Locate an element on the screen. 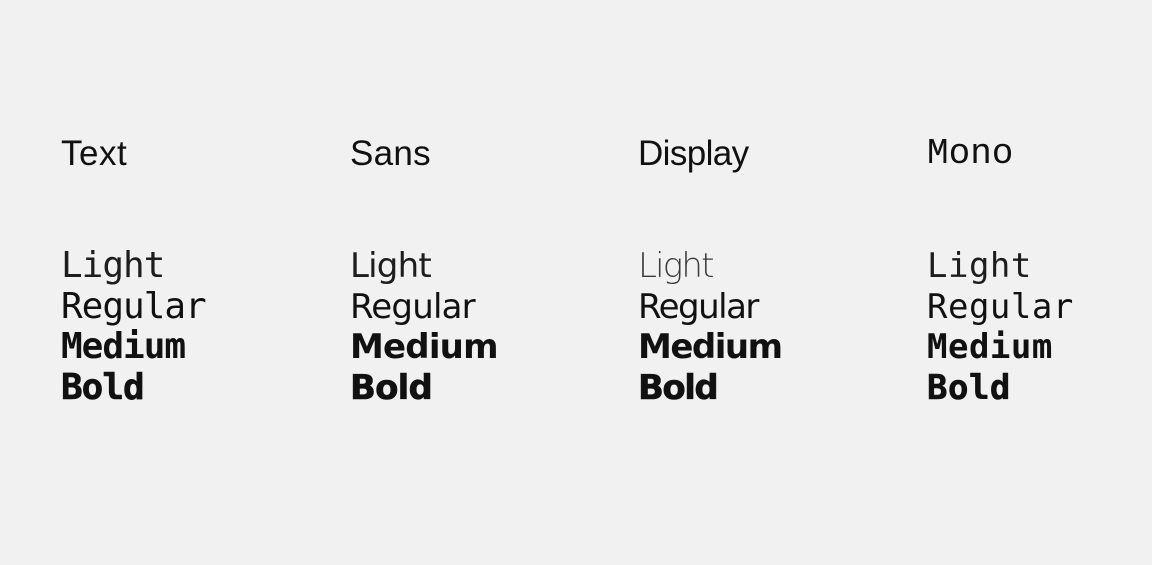 This screenshot has width=1152, height=565. family-column-display: Display Light Regular Medium Bold is located at coordinates (778, 270).